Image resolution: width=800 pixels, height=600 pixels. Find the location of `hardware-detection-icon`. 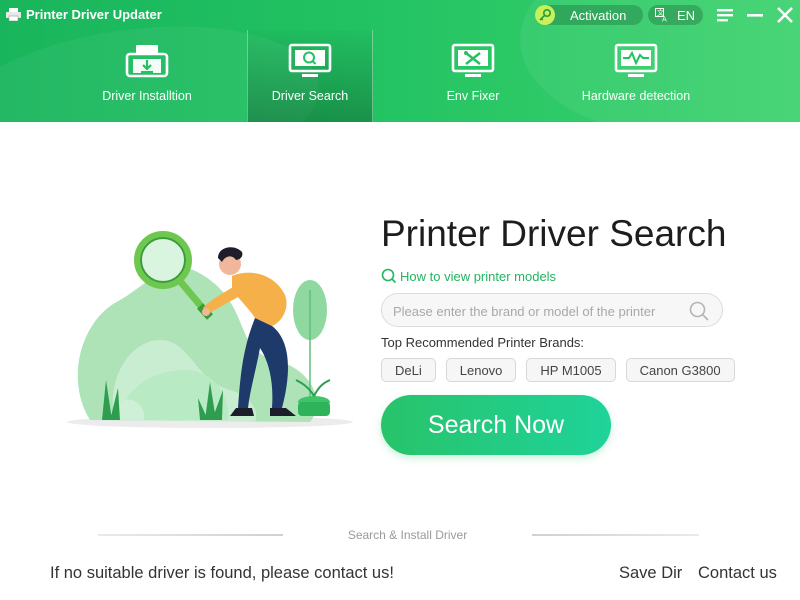

hardware-detection-icon is located at coordinates (636, 60).